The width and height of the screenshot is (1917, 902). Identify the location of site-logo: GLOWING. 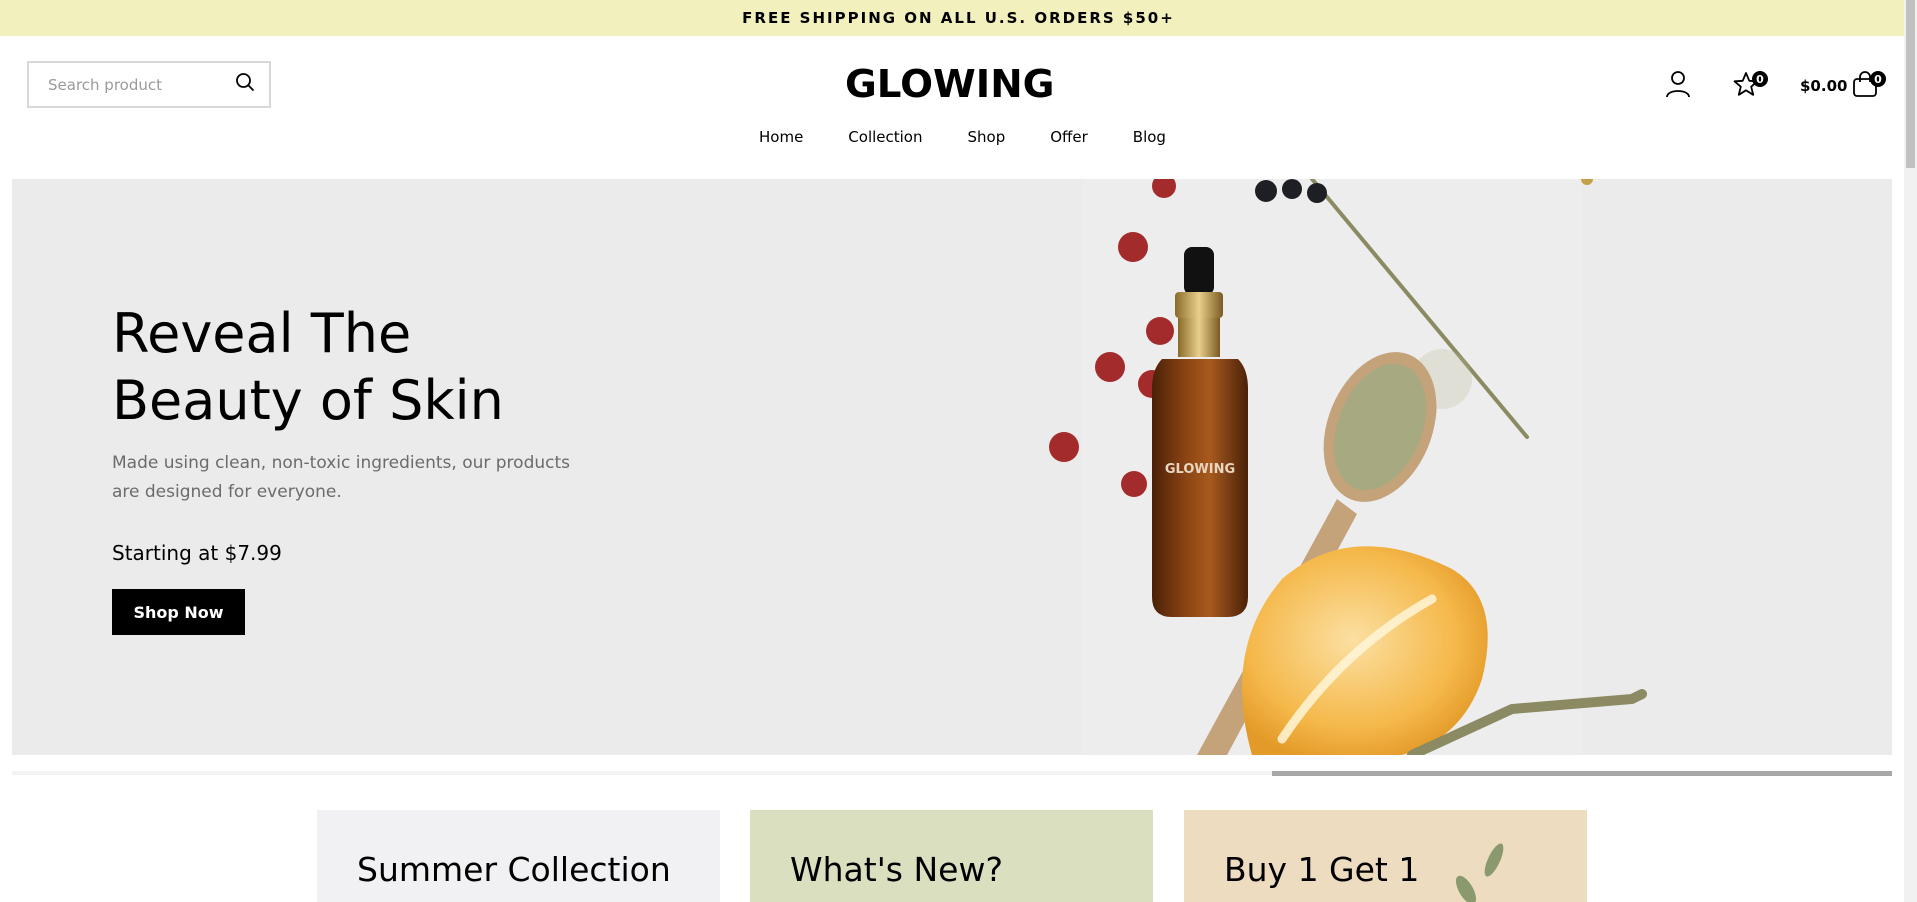
(950, 84).